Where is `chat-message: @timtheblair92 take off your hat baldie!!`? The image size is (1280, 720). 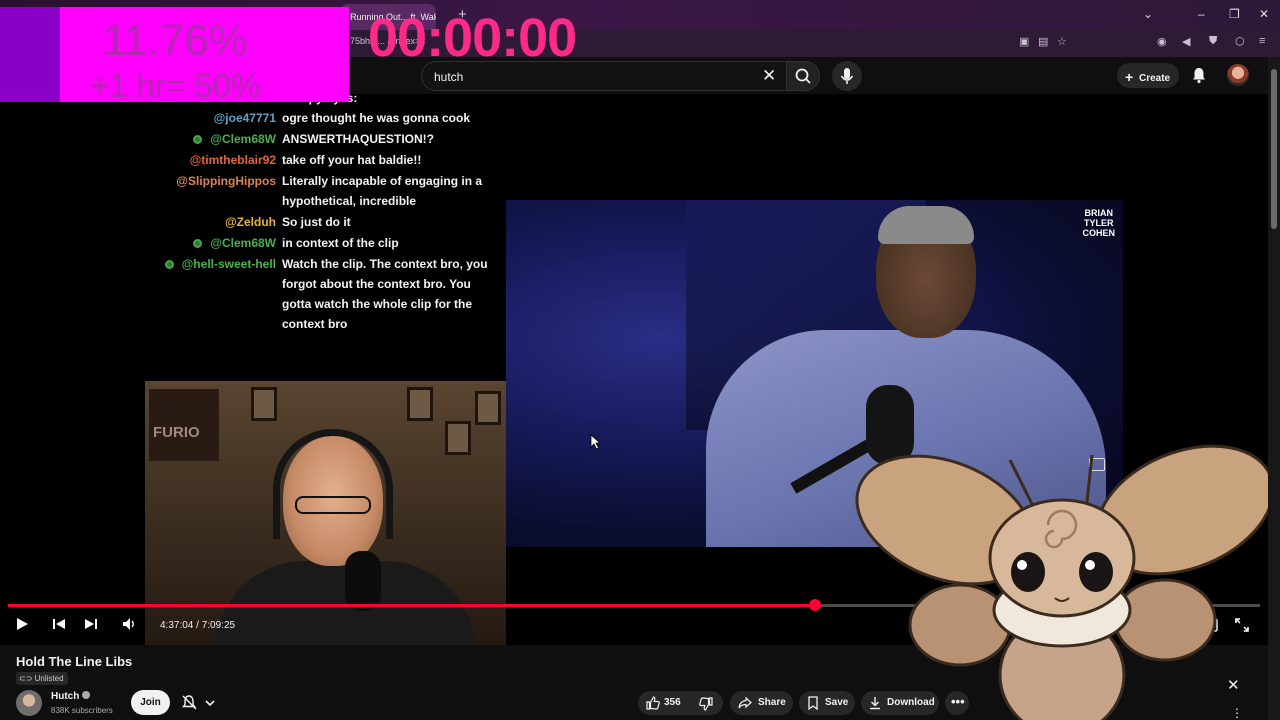
chat-message: @timtheblair92 take off your hat baldie!! is located at coordinates (330, 160).